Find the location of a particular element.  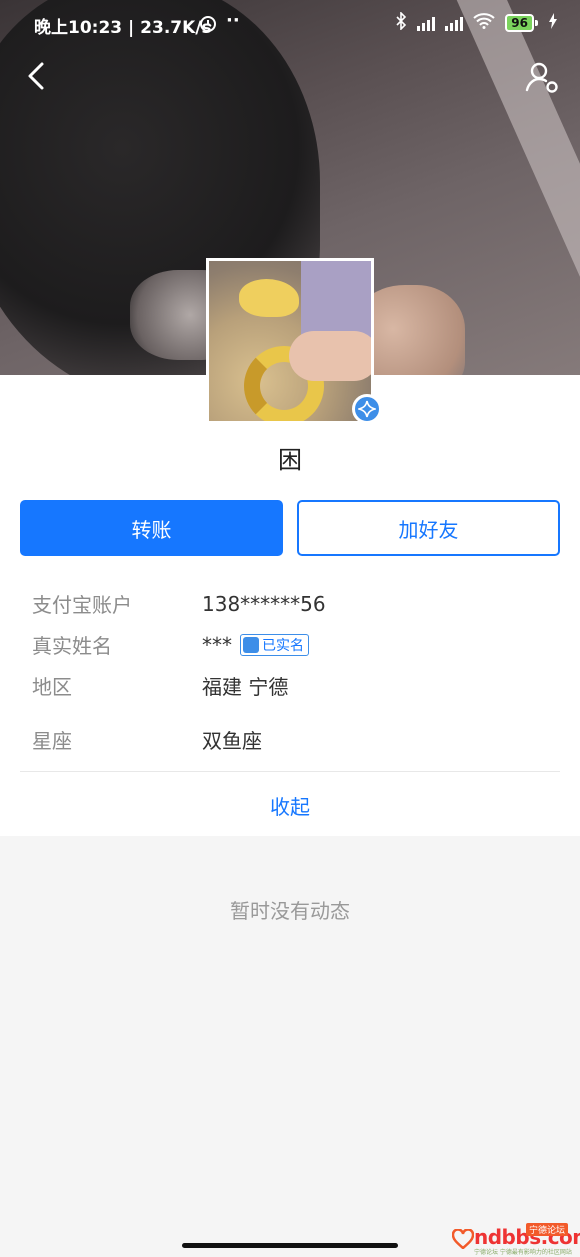

info-row-region: 地区 福建 宁德 is located at coordinates (160, 685).